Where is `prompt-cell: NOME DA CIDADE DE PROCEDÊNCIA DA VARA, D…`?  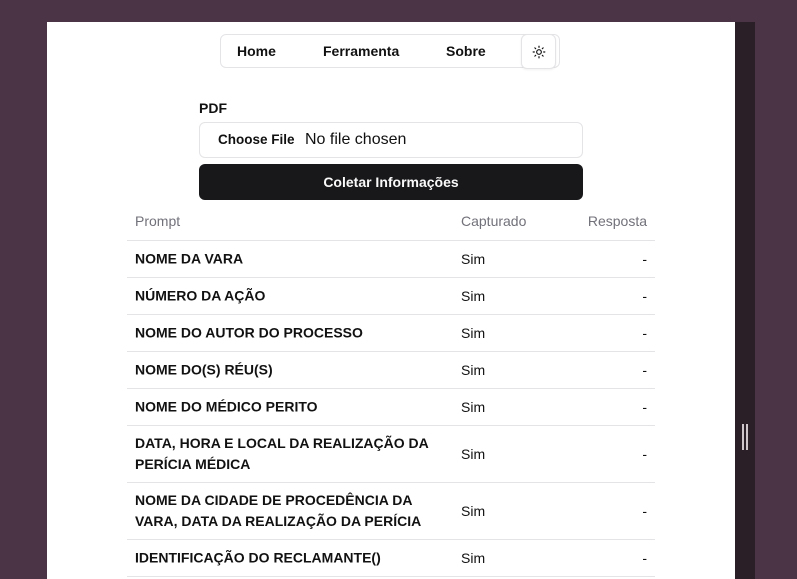 prompt-cell: NOME DA CIDADE DE PROCEDÊNCIA DA VARA, D… is located at coordinates (278, 510).